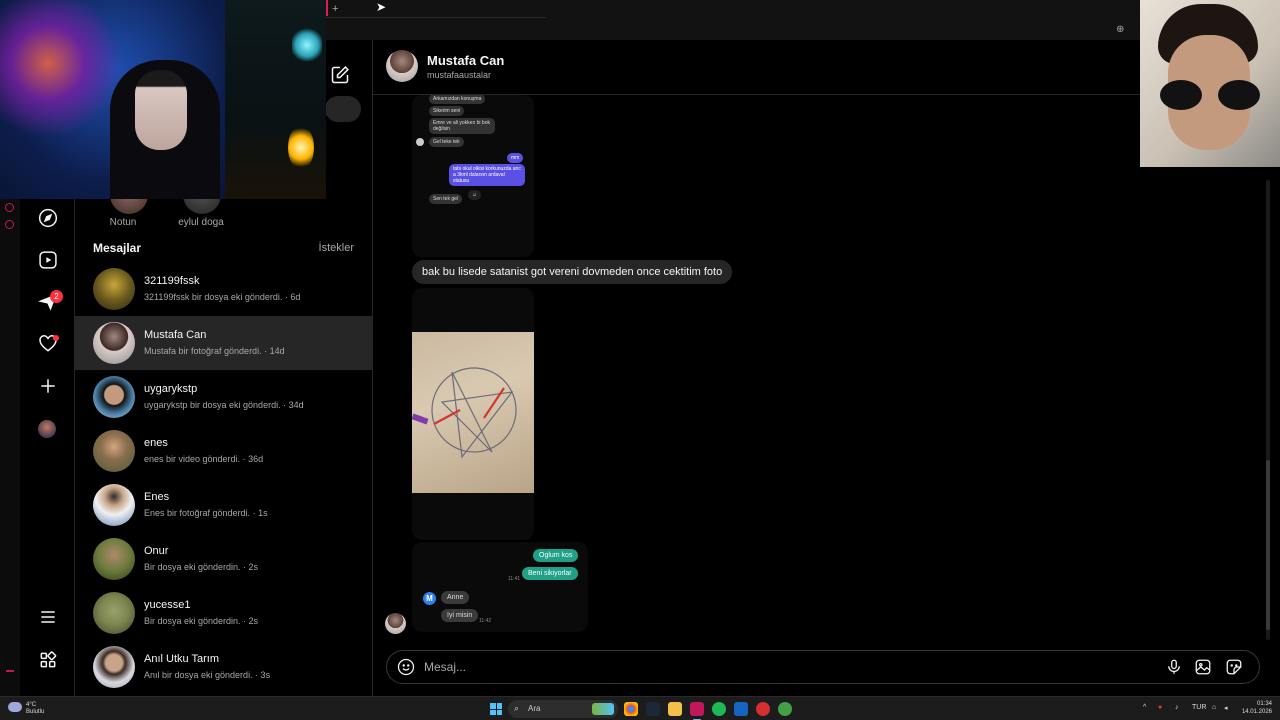  Describe the element at coordinates (515, 158) in the screenshot. I see `mini-message-sent: mm` at that location.